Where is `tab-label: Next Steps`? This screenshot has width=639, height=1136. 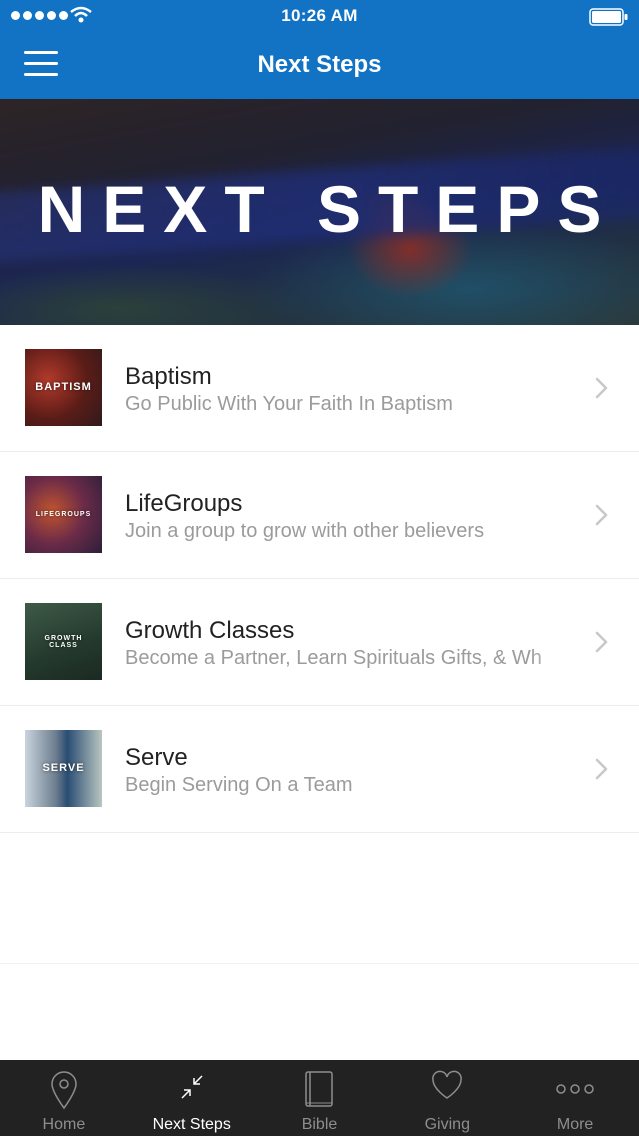 tab-label: Next Steps is located at coordinates (191, 1124).